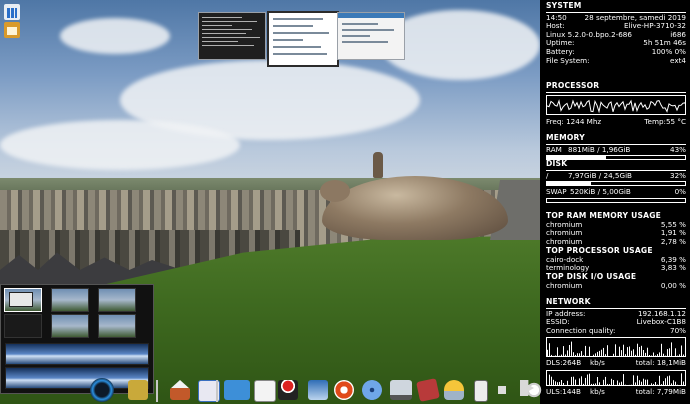 This screenshot has height=404, width=690. What do you see at coordinates (569, 184) in the screenshot?
I see `root-disk-fill` at bounding box center [569, 184].